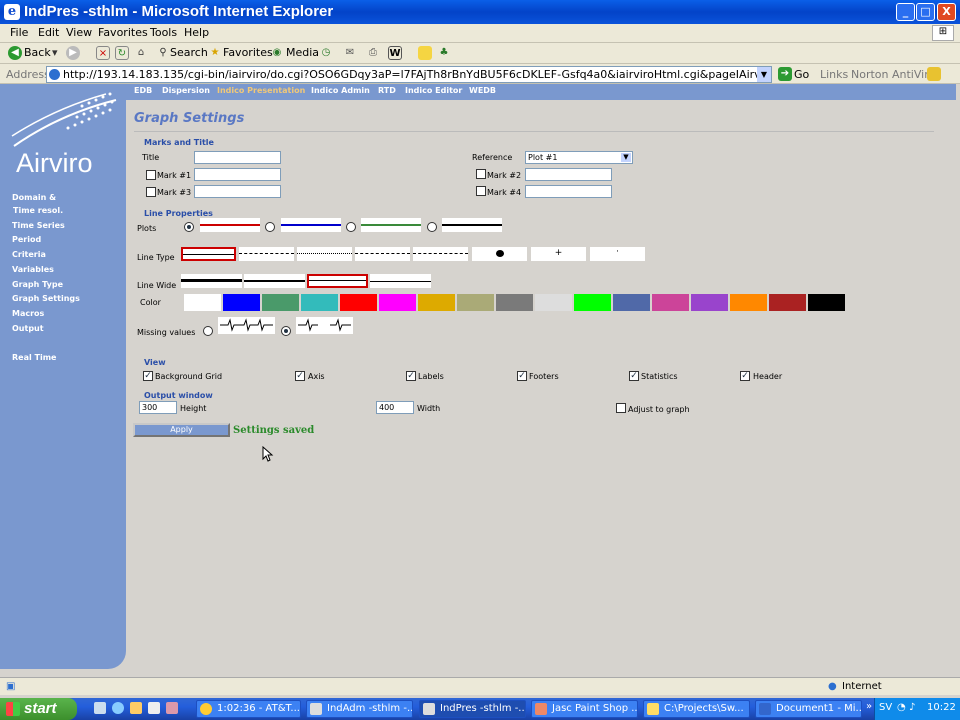 This screenshot has height=720, width=960. I want to click on statistics-checkbox: ✓, so click(634, 376).